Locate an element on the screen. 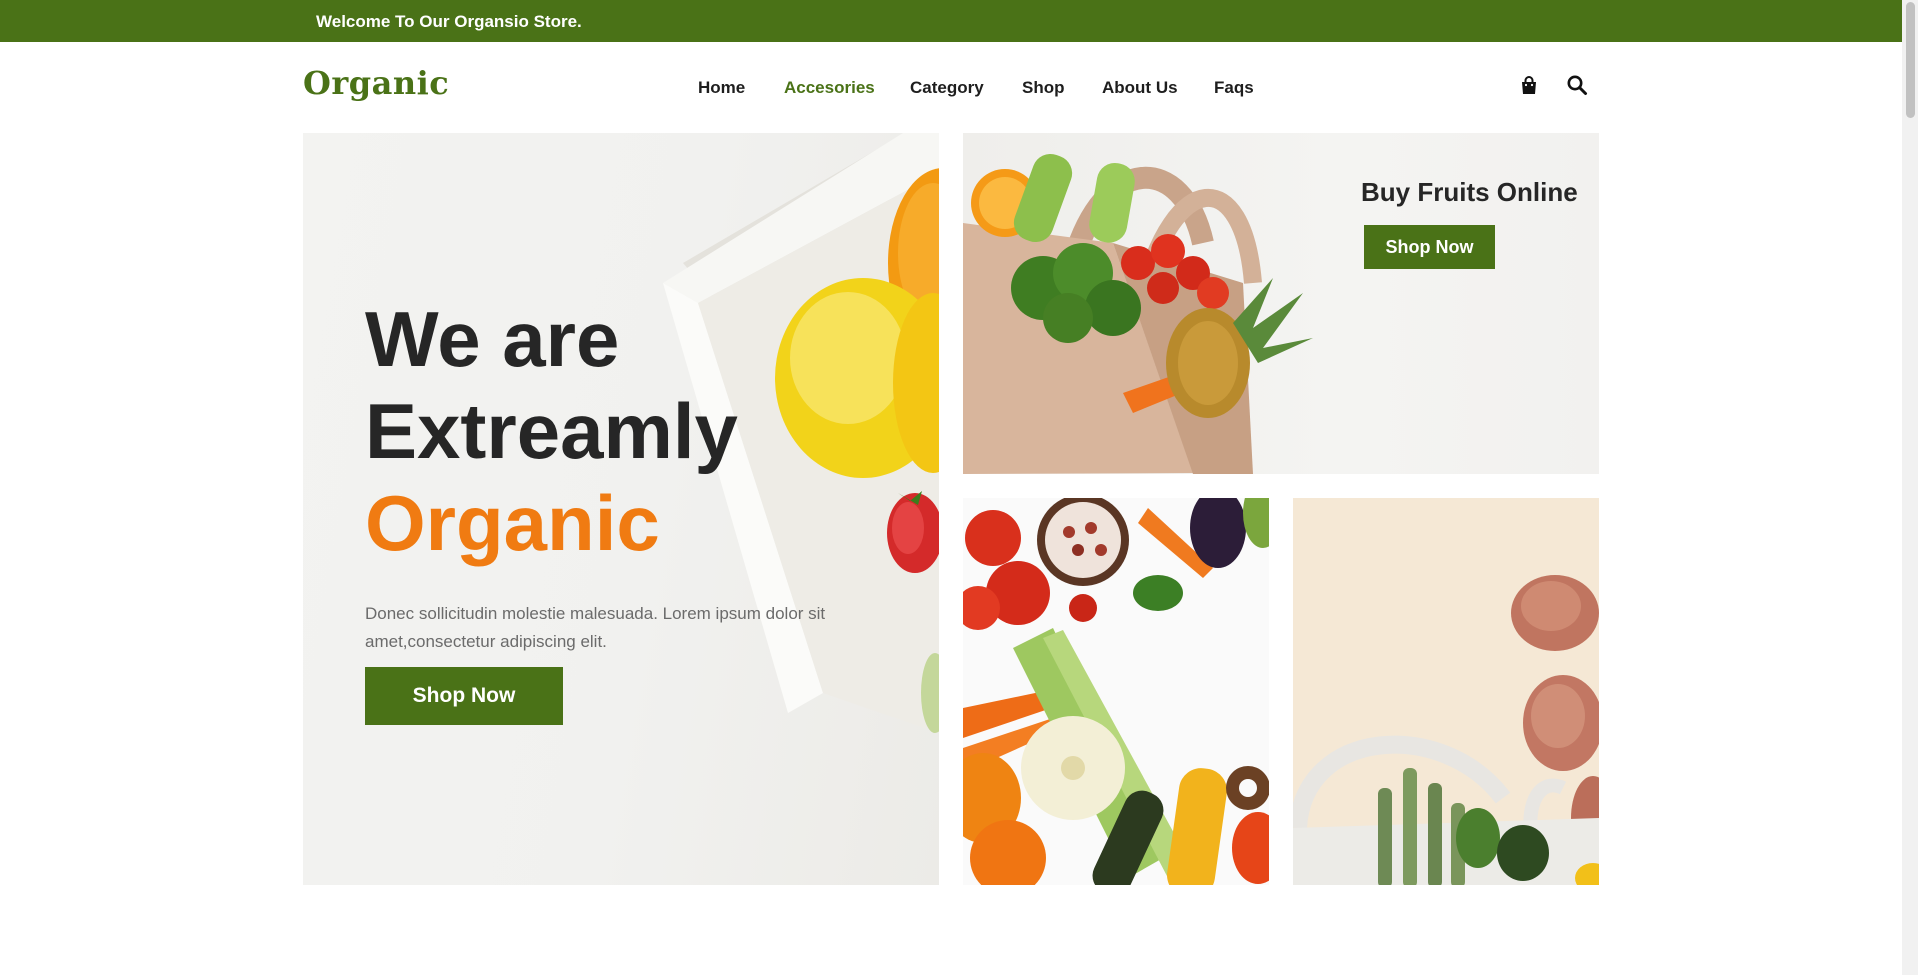 Image resolution: width=1918 pixels, height=975 pixels. shopping-bag-icon is located at coordinates (1530, 86).